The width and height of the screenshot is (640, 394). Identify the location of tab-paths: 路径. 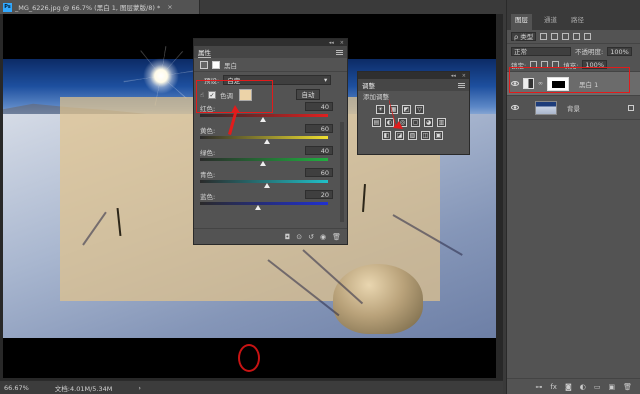
(577, 22).